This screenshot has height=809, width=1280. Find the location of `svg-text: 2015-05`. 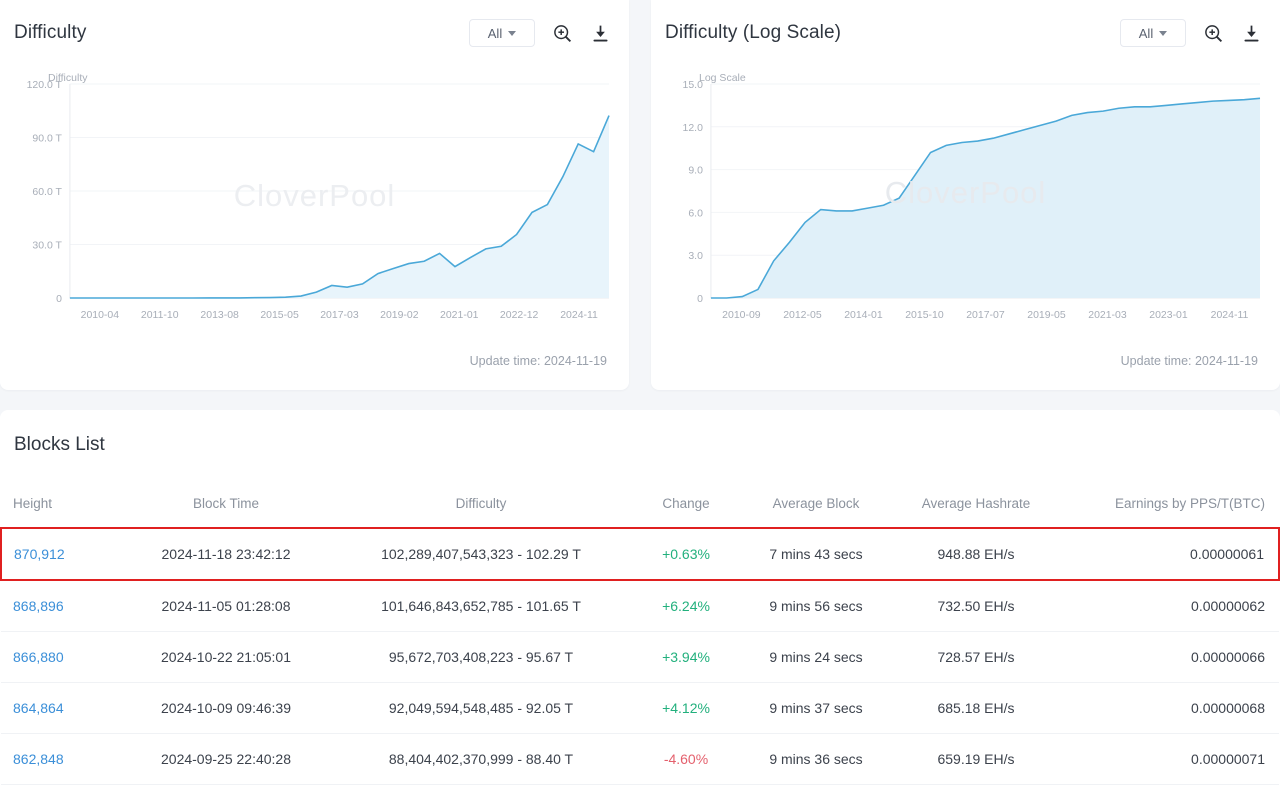

svg-text: 2015-05 is located at coordinates (279, 315).